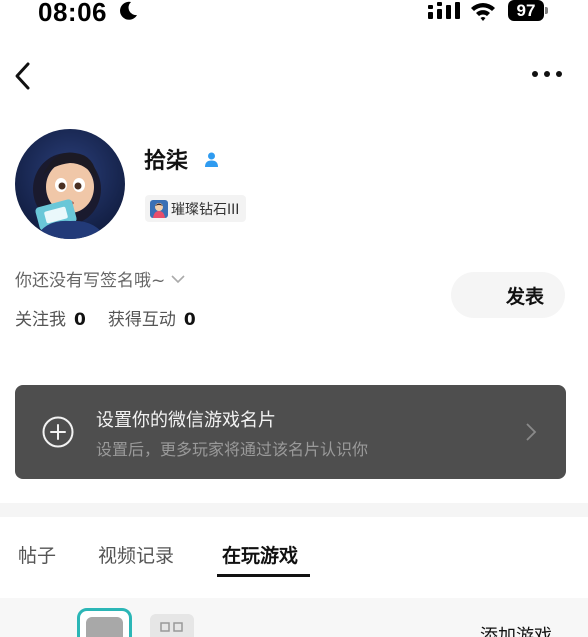  Describe the element at coordinates (136, 554) in the screenshot. I see `tab-videos: 视频记录` at that location.